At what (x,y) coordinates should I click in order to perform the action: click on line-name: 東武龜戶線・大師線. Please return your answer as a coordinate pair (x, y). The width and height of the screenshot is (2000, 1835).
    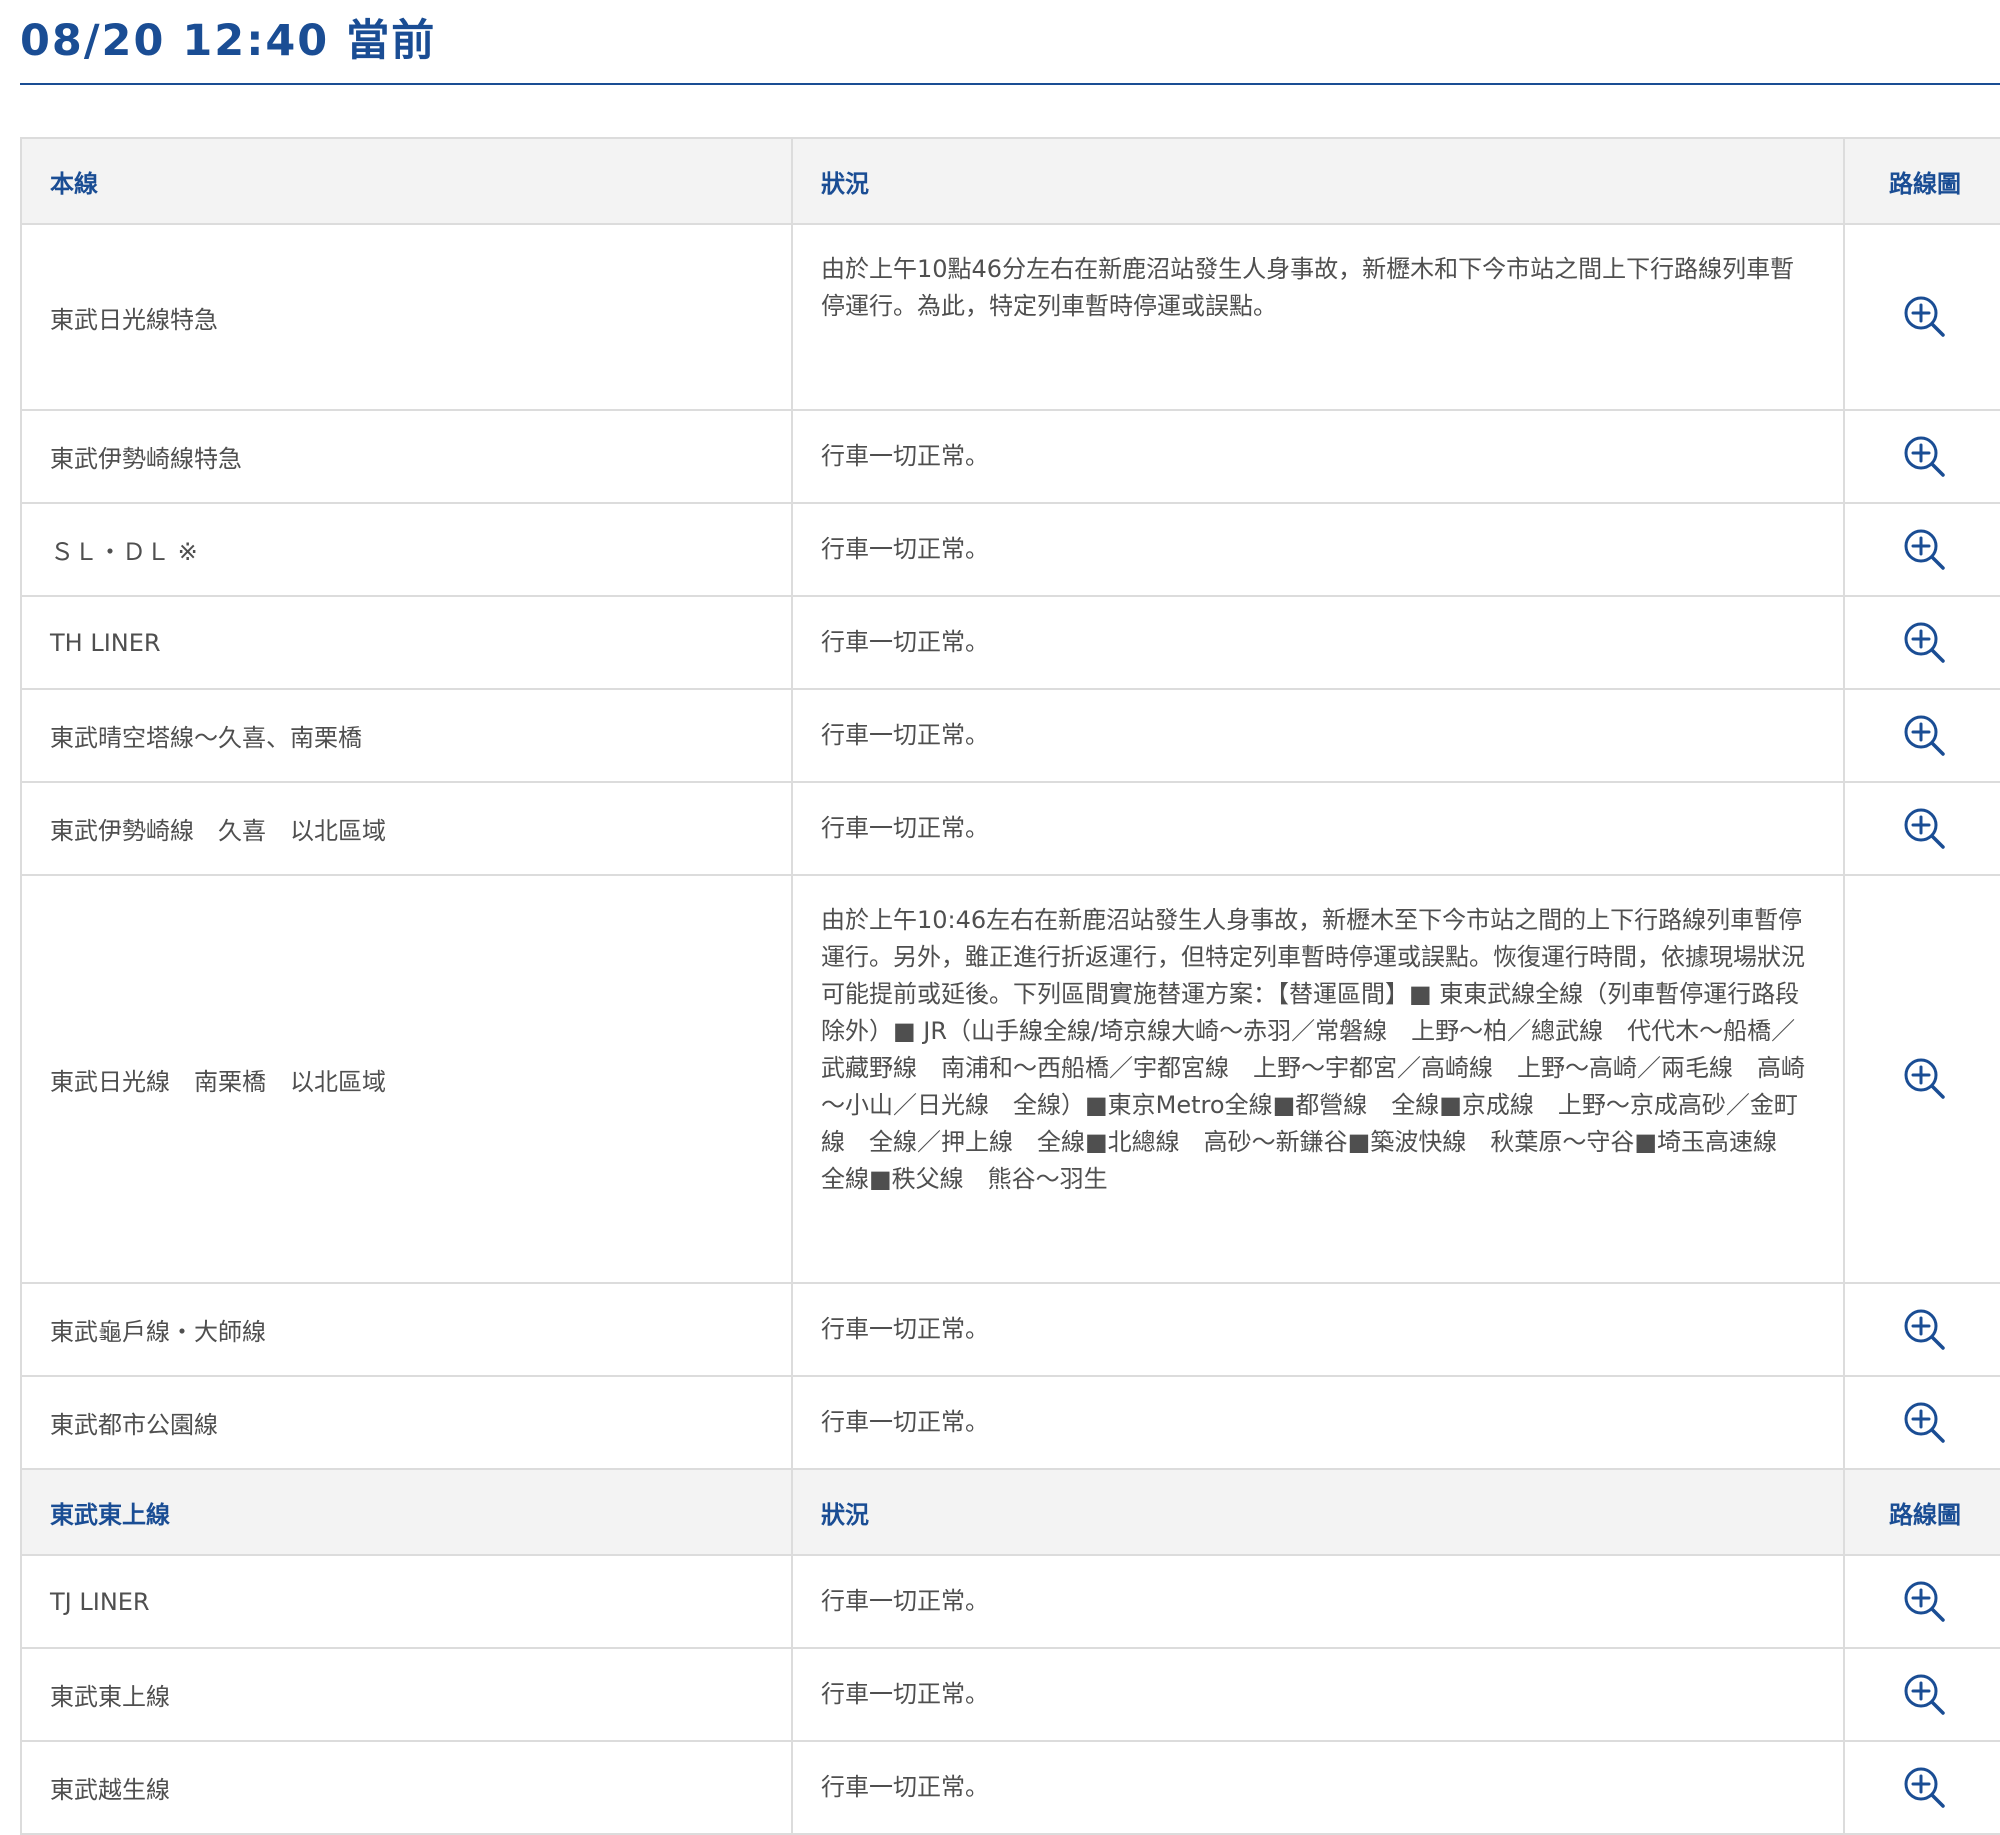
    Looking at the image, I should click on (406, 1329).